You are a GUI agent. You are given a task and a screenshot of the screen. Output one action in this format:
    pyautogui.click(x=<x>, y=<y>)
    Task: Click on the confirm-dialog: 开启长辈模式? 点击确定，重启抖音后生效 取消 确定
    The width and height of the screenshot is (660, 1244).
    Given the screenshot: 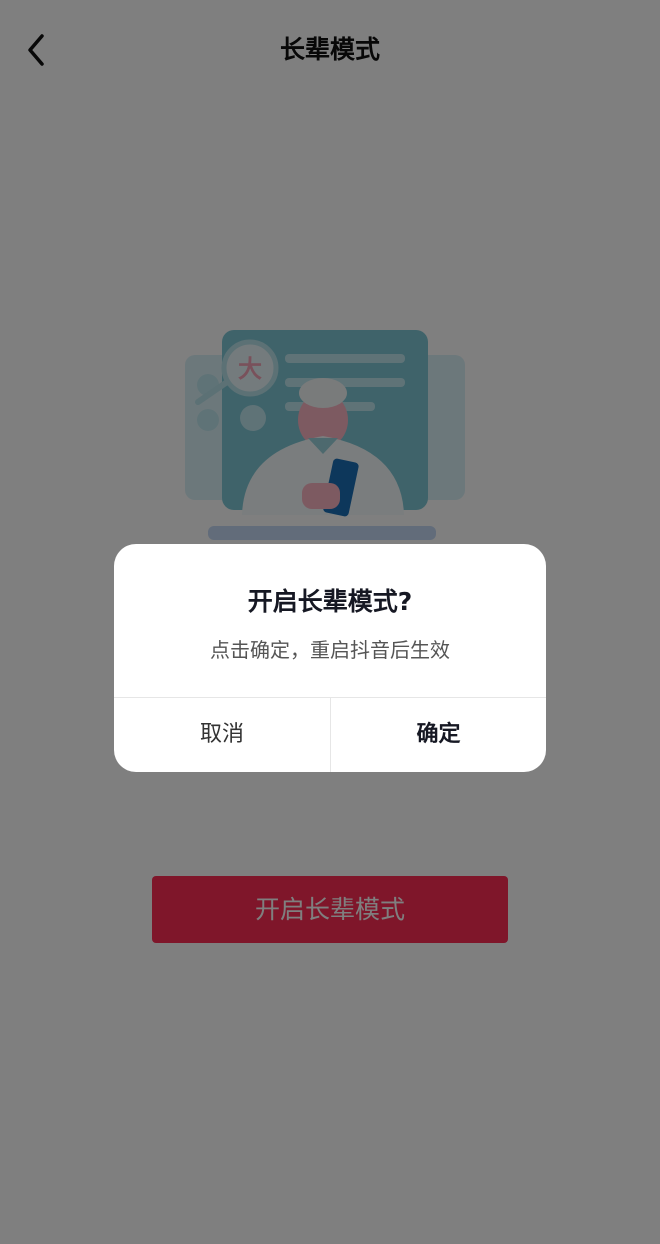 What is the action you would take?
    pyautogui.click(x=330, y=658)
    